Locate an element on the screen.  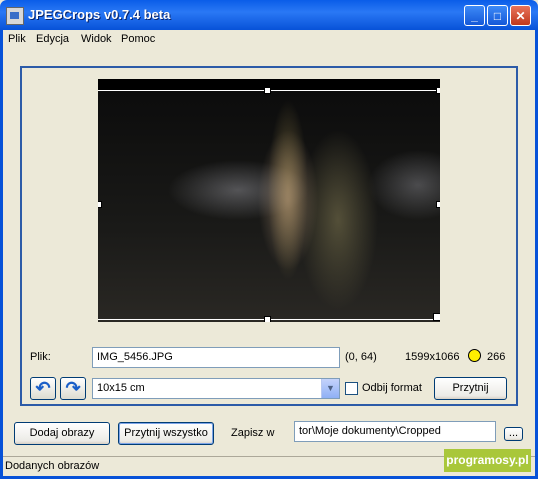
crop-handle-top is located at coordinates (267, 90).